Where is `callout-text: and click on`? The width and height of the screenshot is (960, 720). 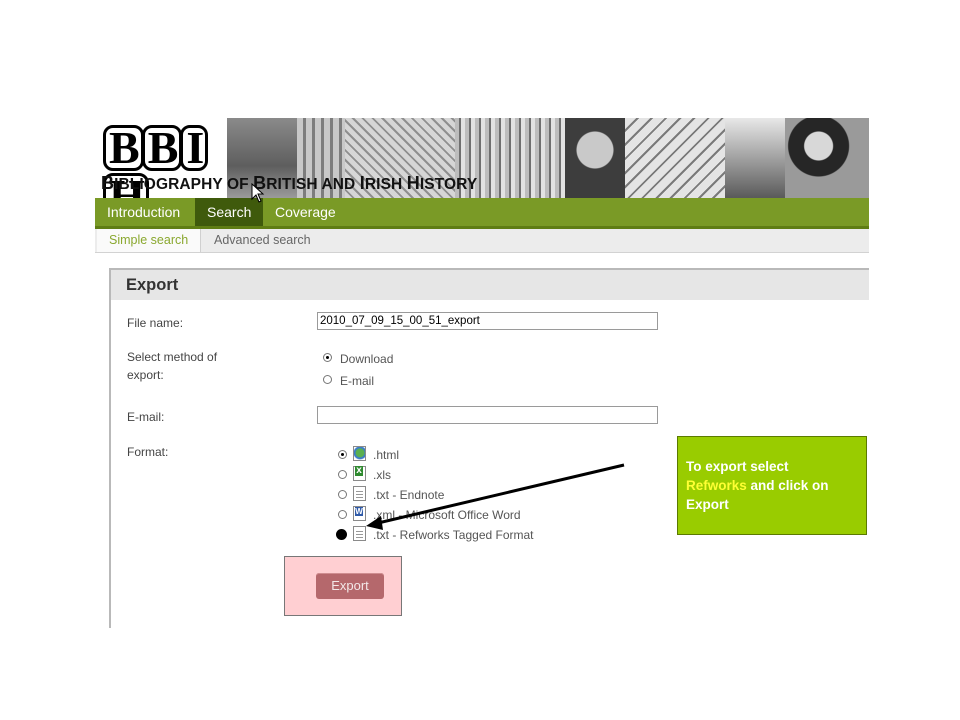 callout-text: and click on is located at coordinates (787, 485).